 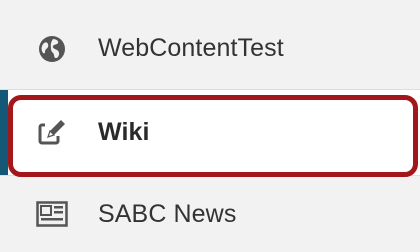 I want to click on menu-item-label: WebContentTest, so click(x=191, y=48).